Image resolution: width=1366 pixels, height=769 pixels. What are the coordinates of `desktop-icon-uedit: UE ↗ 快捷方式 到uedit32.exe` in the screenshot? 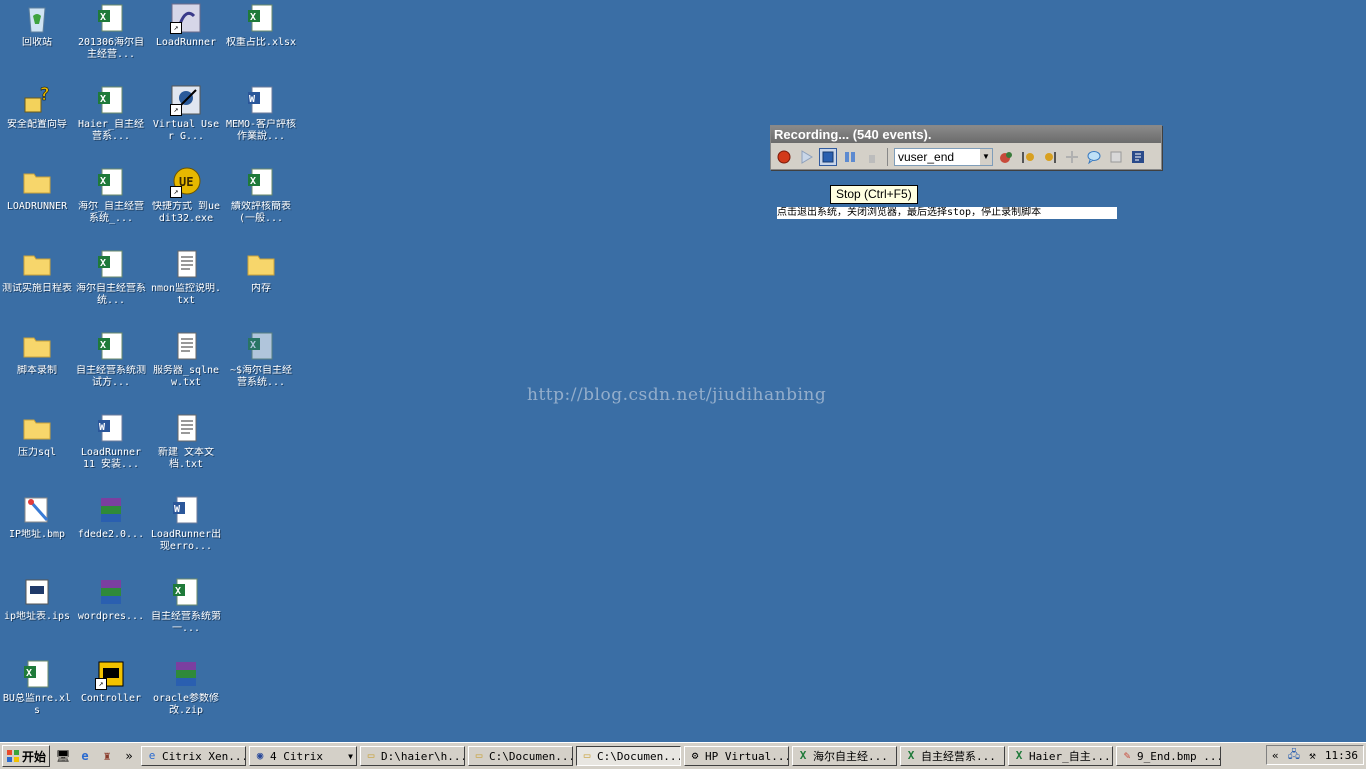 It's located at (186, 195).